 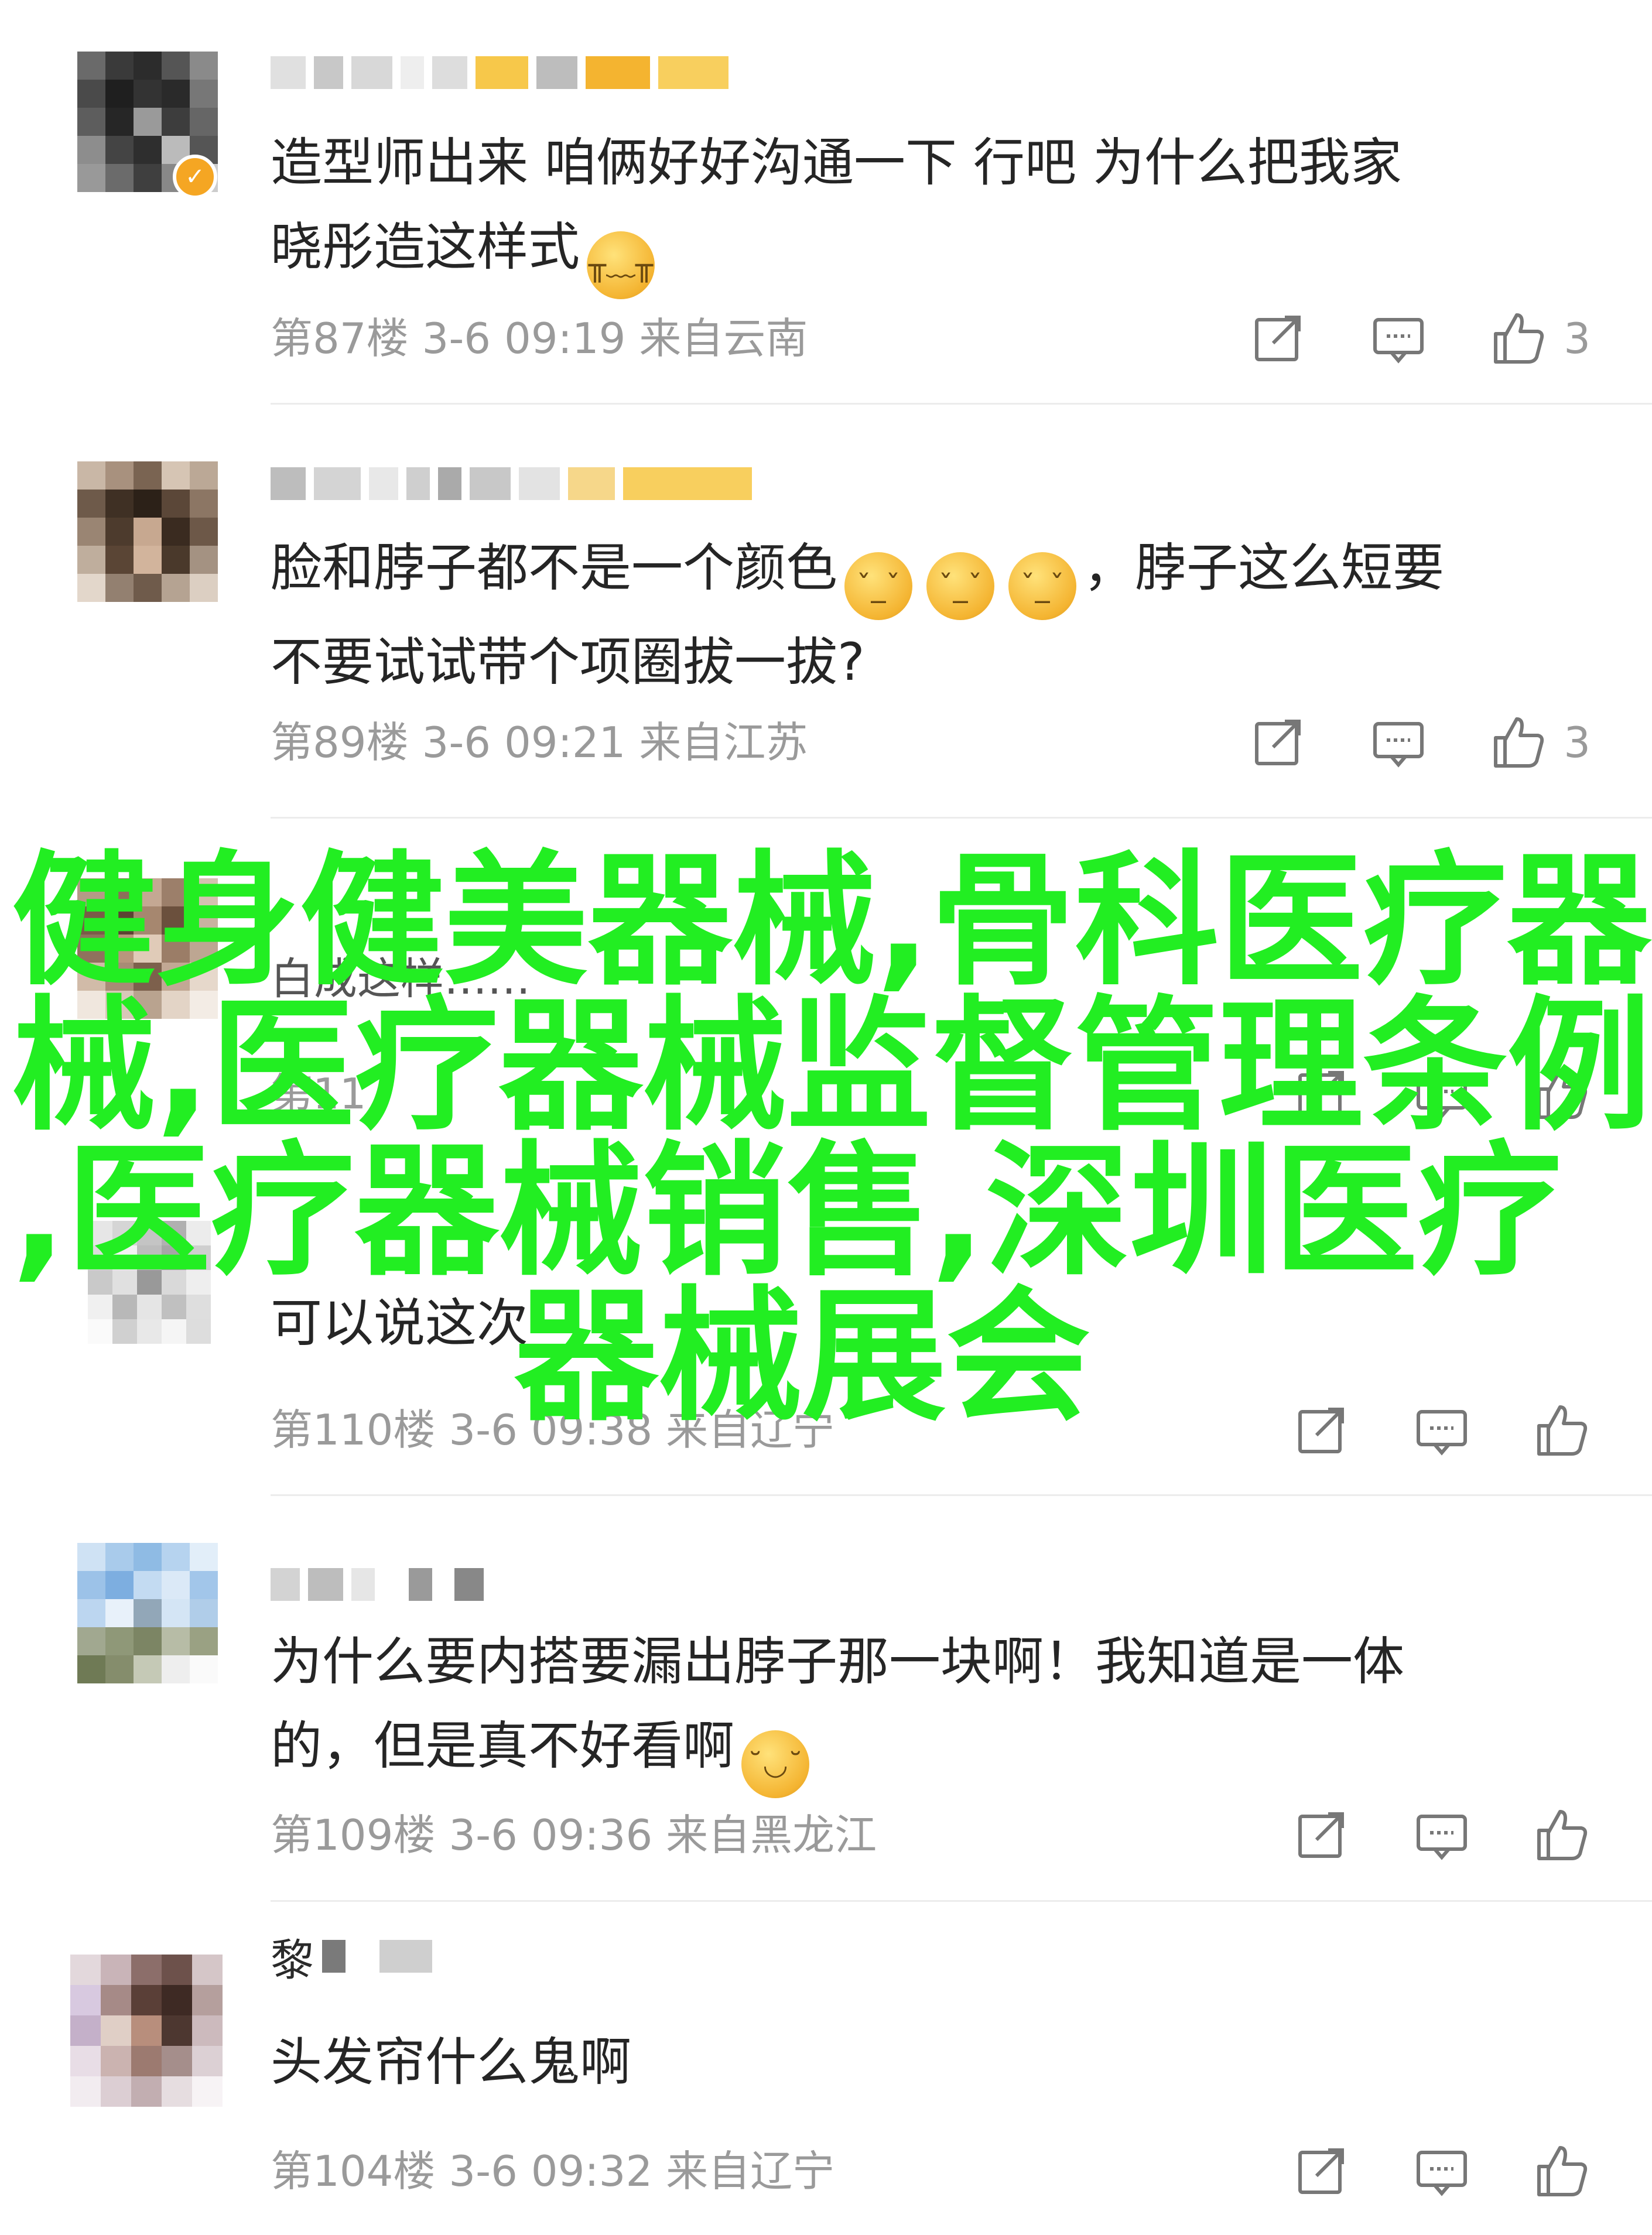 I want to click on comment-text: 造型师出来 咱俩好好沟通一下 行吧 为什么把我家 晓彤造这样式 ╥﹏╥, so click(x=935, y=210).